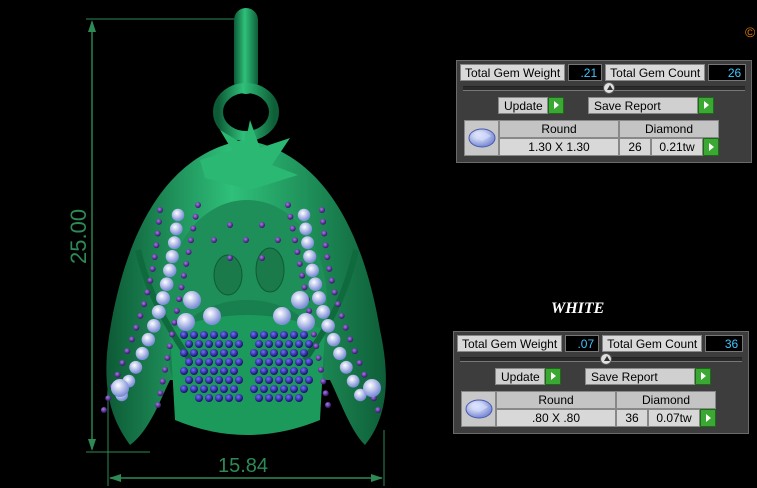  What do you see at coordinates (666, 400) in the screenshot?
I see `gem-material: Diamond` at bounding box center [666, 400].